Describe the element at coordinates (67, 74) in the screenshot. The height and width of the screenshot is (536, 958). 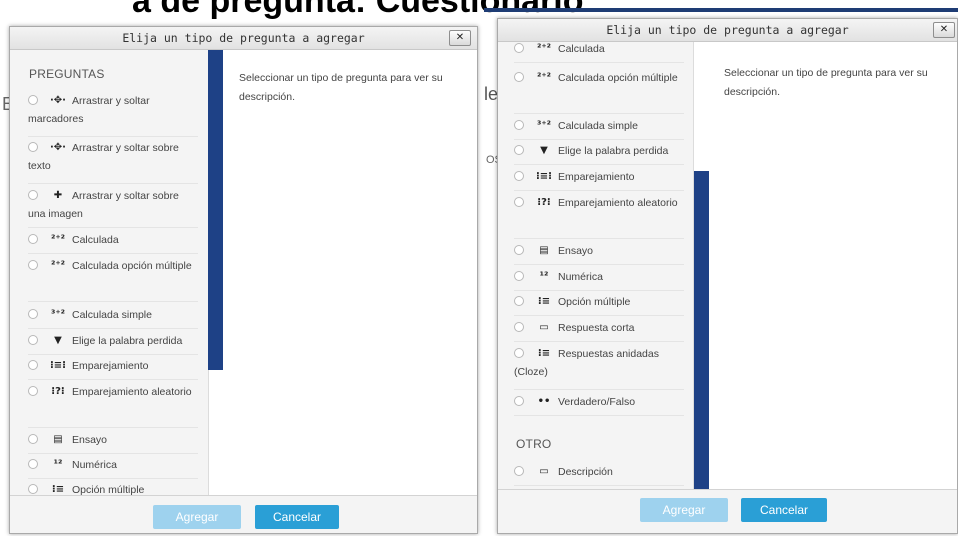
I see `section-heading-questions: PREGUNTAS` at that location.